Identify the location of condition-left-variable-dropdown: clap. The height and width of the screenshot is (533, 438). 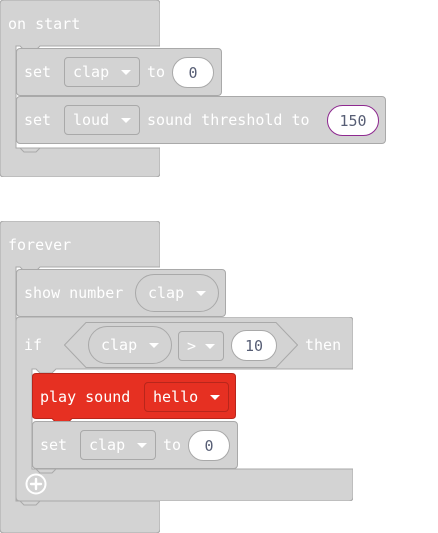
(130, 345).